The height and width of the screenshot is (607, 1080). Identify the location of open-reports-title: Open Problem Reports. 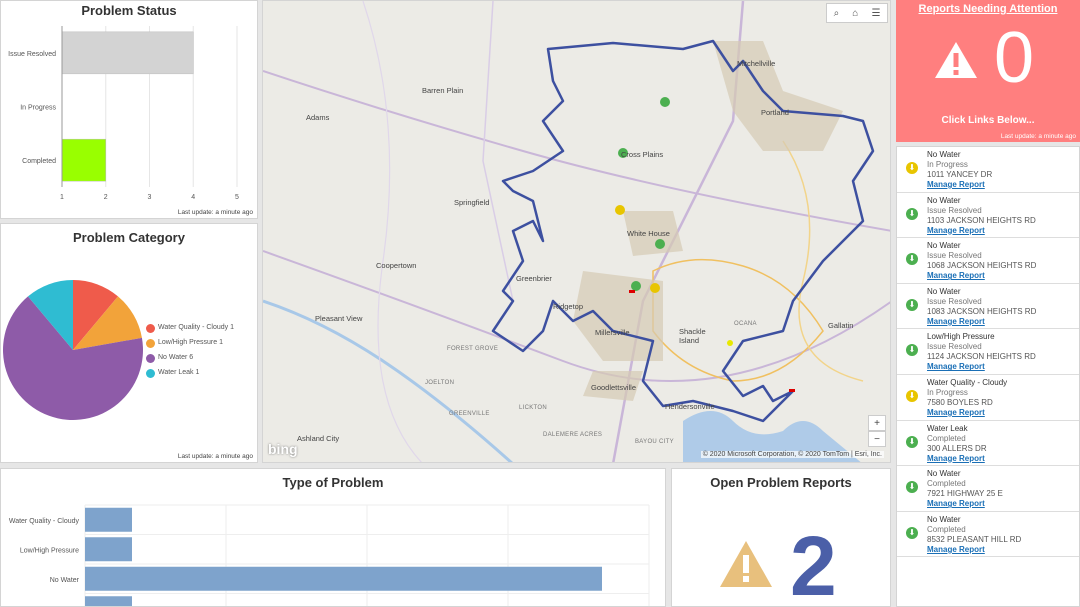
(781, 482).